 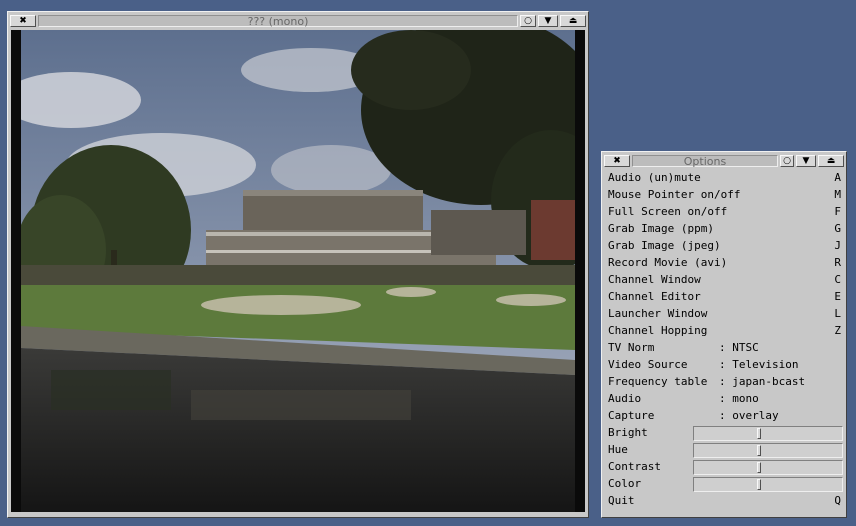 I want to click on window-title: Options, so click(x=705, y=161).